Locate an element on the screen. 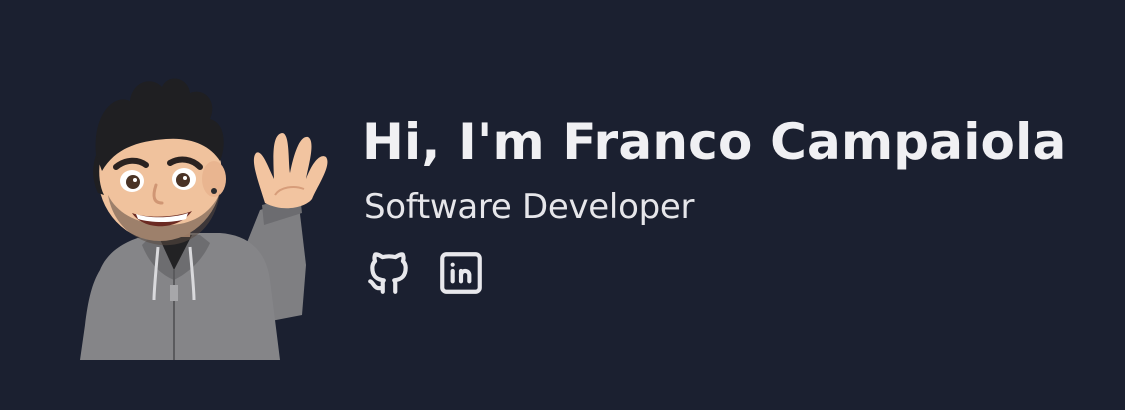  github-link is located at coordinates (389, 273).